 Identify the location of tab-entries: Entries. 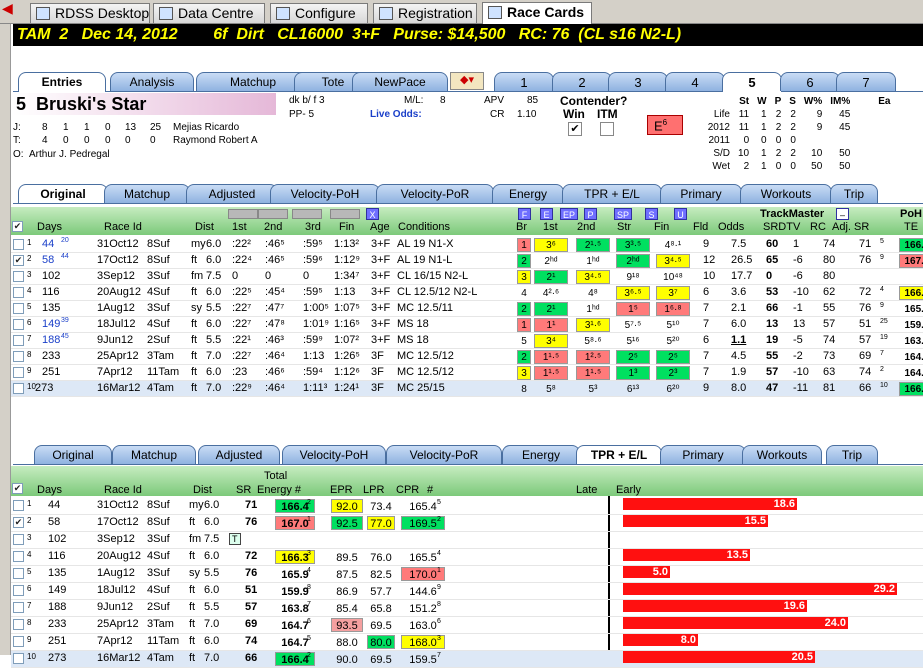
(62, 82).